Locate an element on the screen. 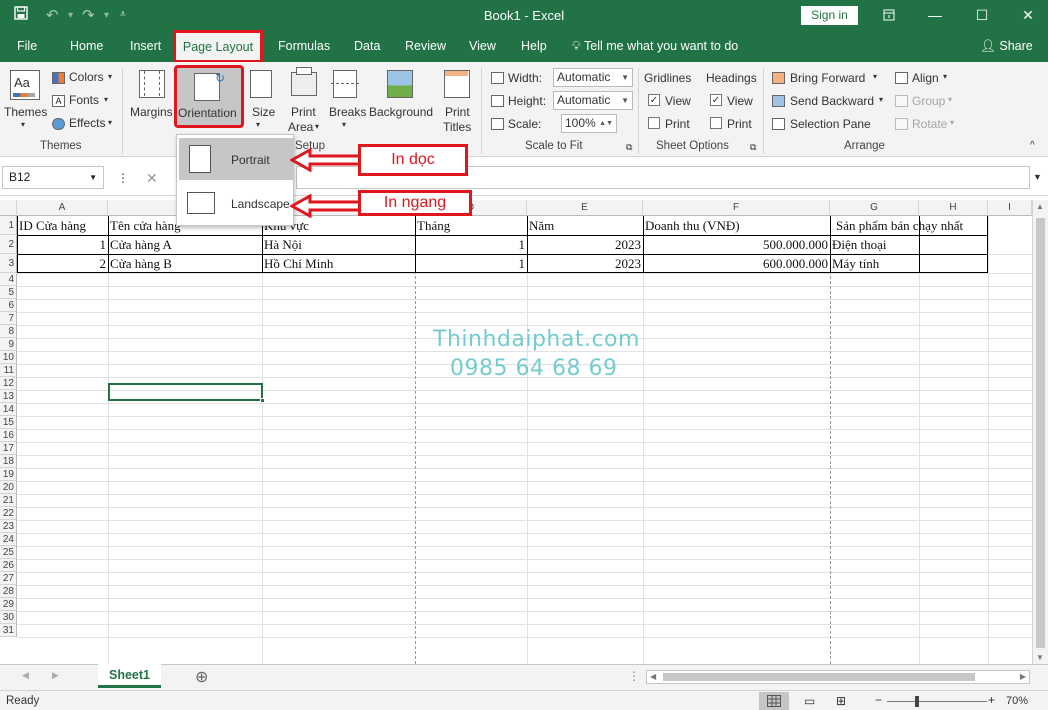 Image resolution: width=1048 pixels, height=710 pixels. table-cell: 2 is located at coordinates (62, 263).